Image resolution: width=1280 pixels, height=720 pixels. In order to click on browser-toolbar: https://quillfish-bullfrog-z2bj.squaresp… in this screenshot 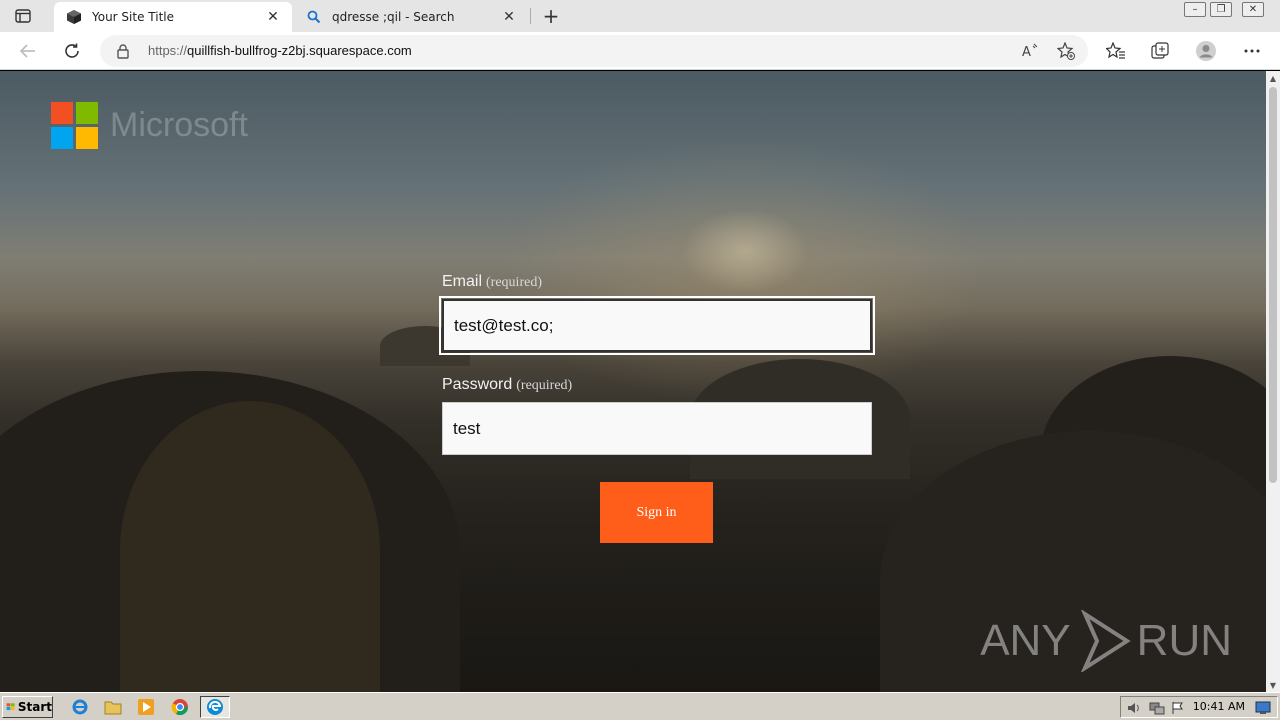, I will do `click(640, 51)`.